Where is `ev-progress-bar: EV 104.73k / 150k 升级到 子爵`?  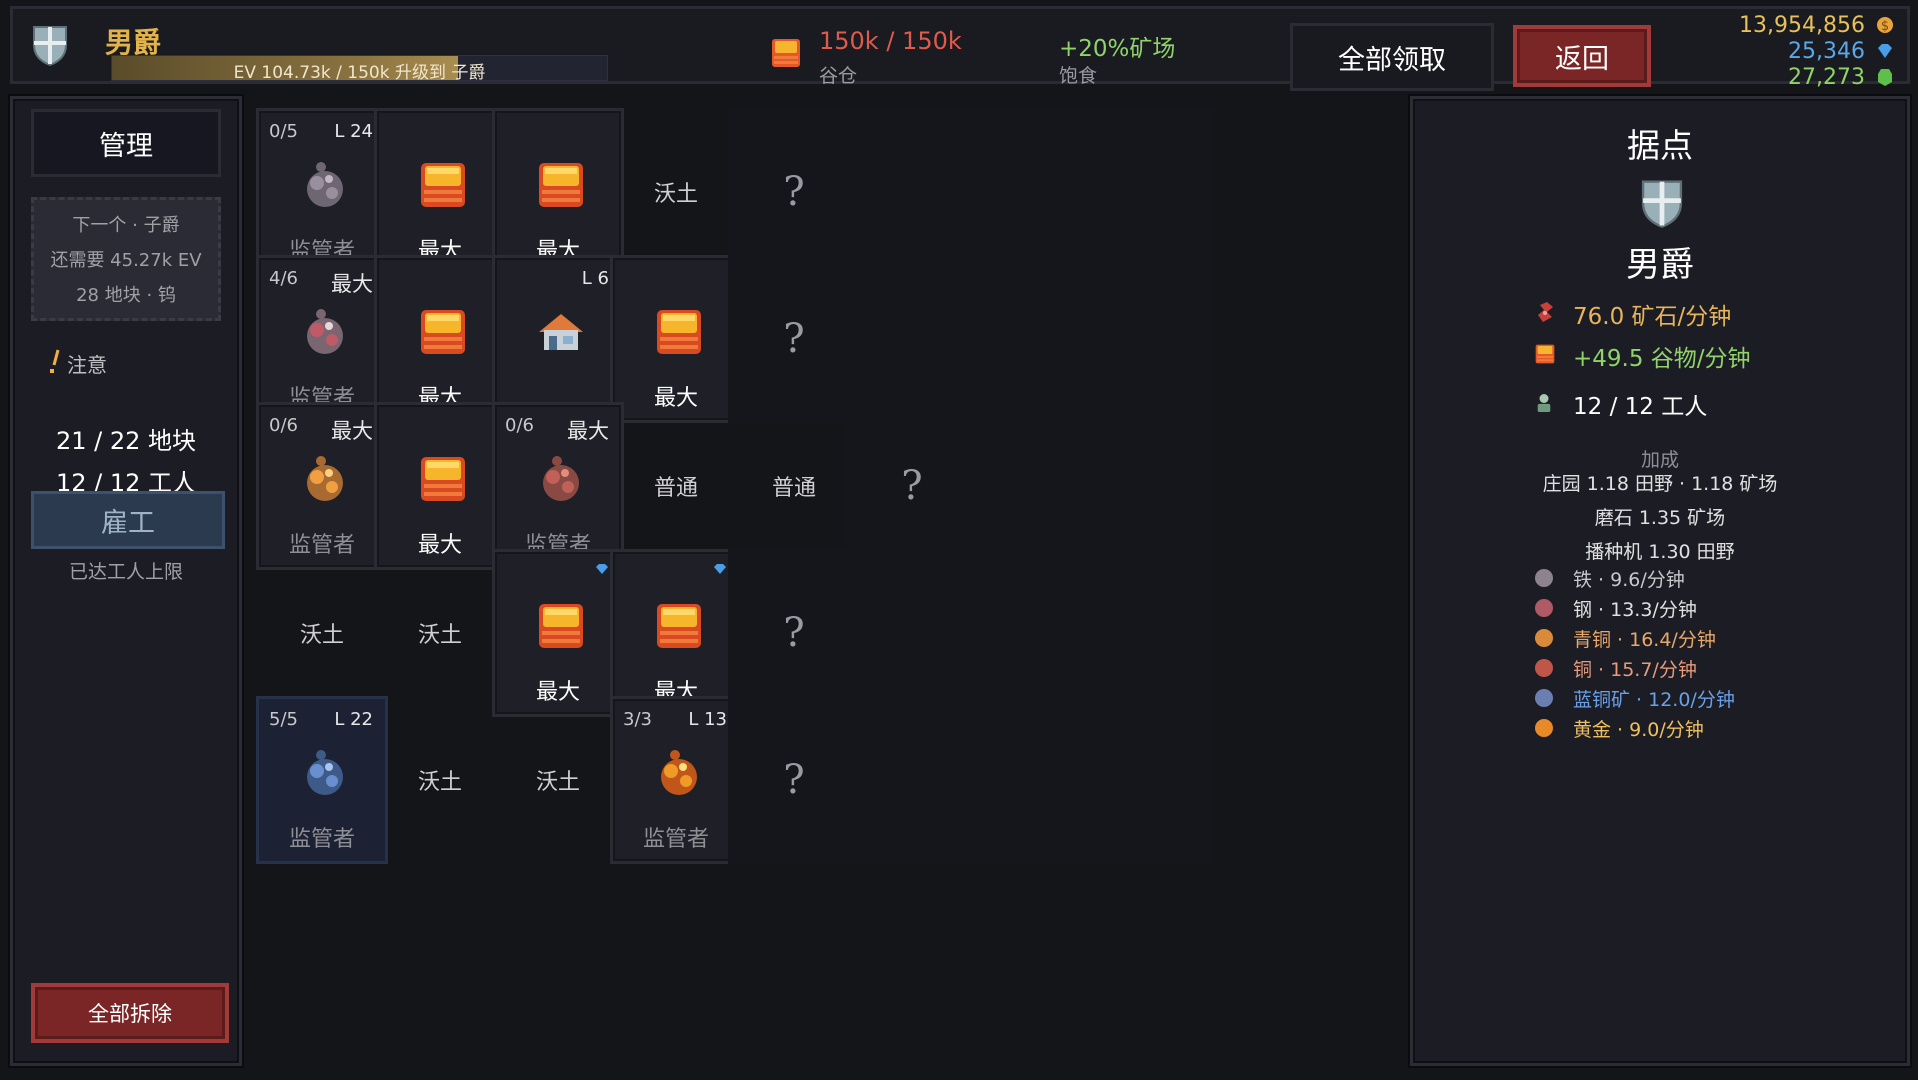 ev-progress-bar: EV 104.73k / 150k 升级到 子爵 is located at coordinates (359, 69).